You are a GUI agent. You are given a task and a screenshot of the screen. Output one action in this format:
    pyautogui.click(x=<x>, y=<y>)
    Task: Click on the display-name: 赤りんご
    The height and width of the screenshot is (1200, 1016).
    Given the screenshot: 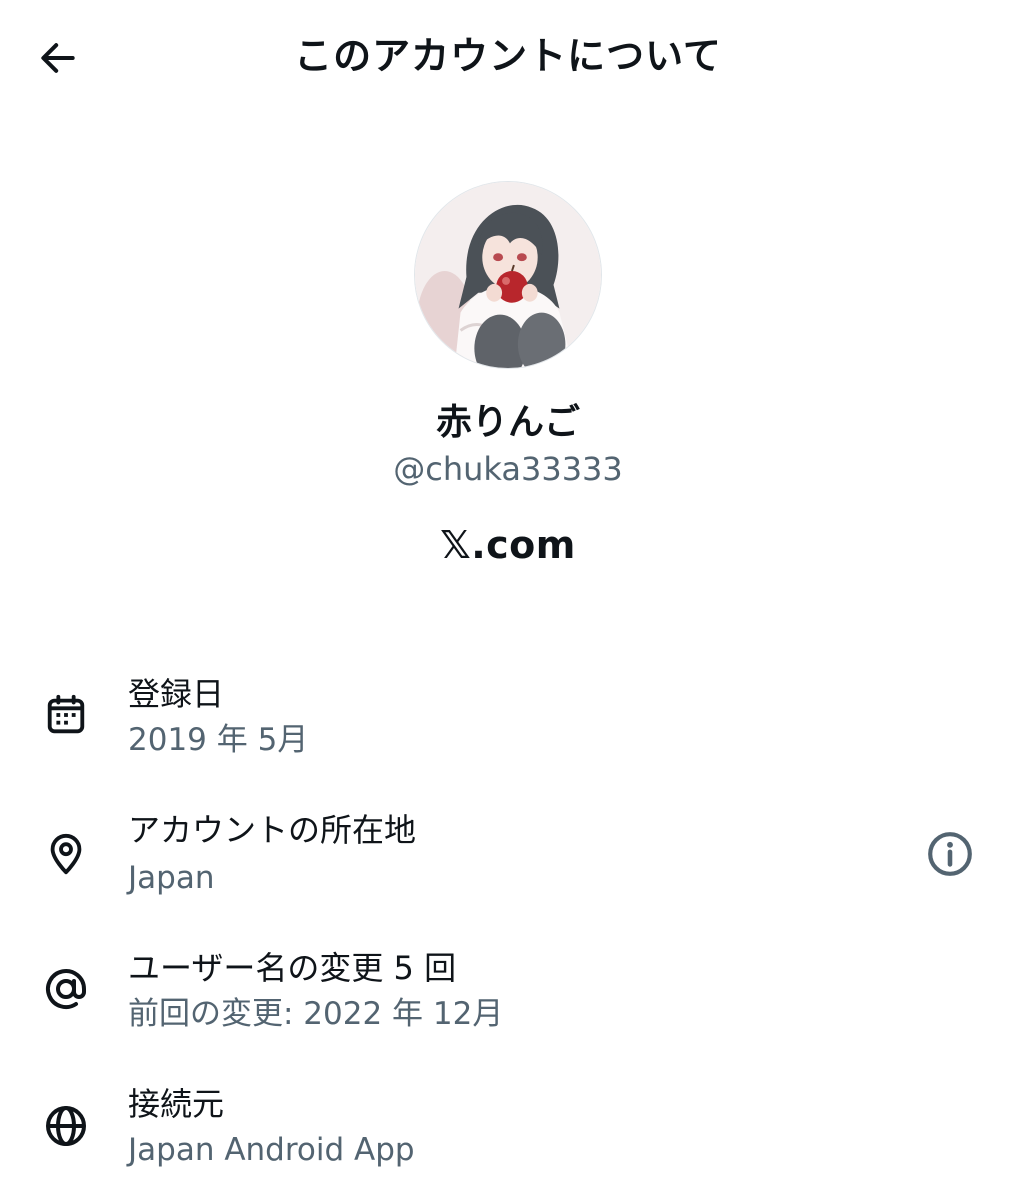 What is the action you would take?
    pyautogui.click(x=507, y=422)
    